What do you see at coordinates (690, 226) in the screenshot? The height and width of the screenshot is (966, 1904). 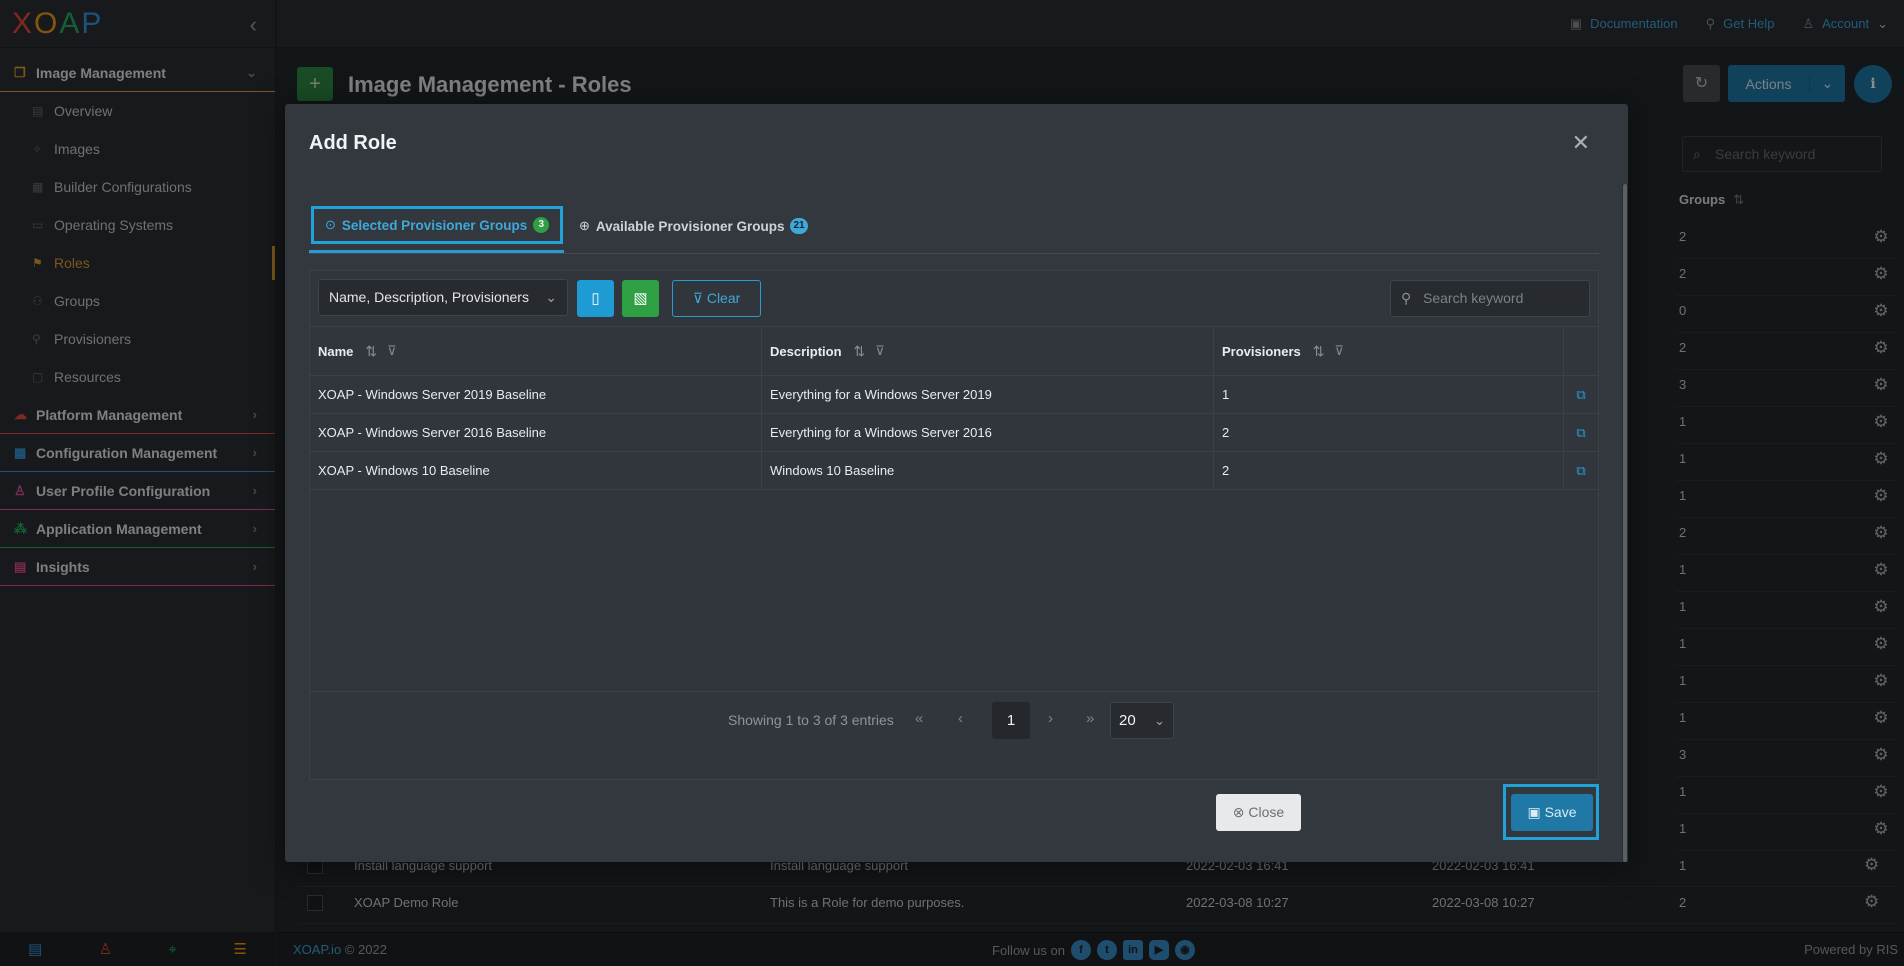 I see `tab-label: Available Provisioner Groups` at bounding box center [690, 226].